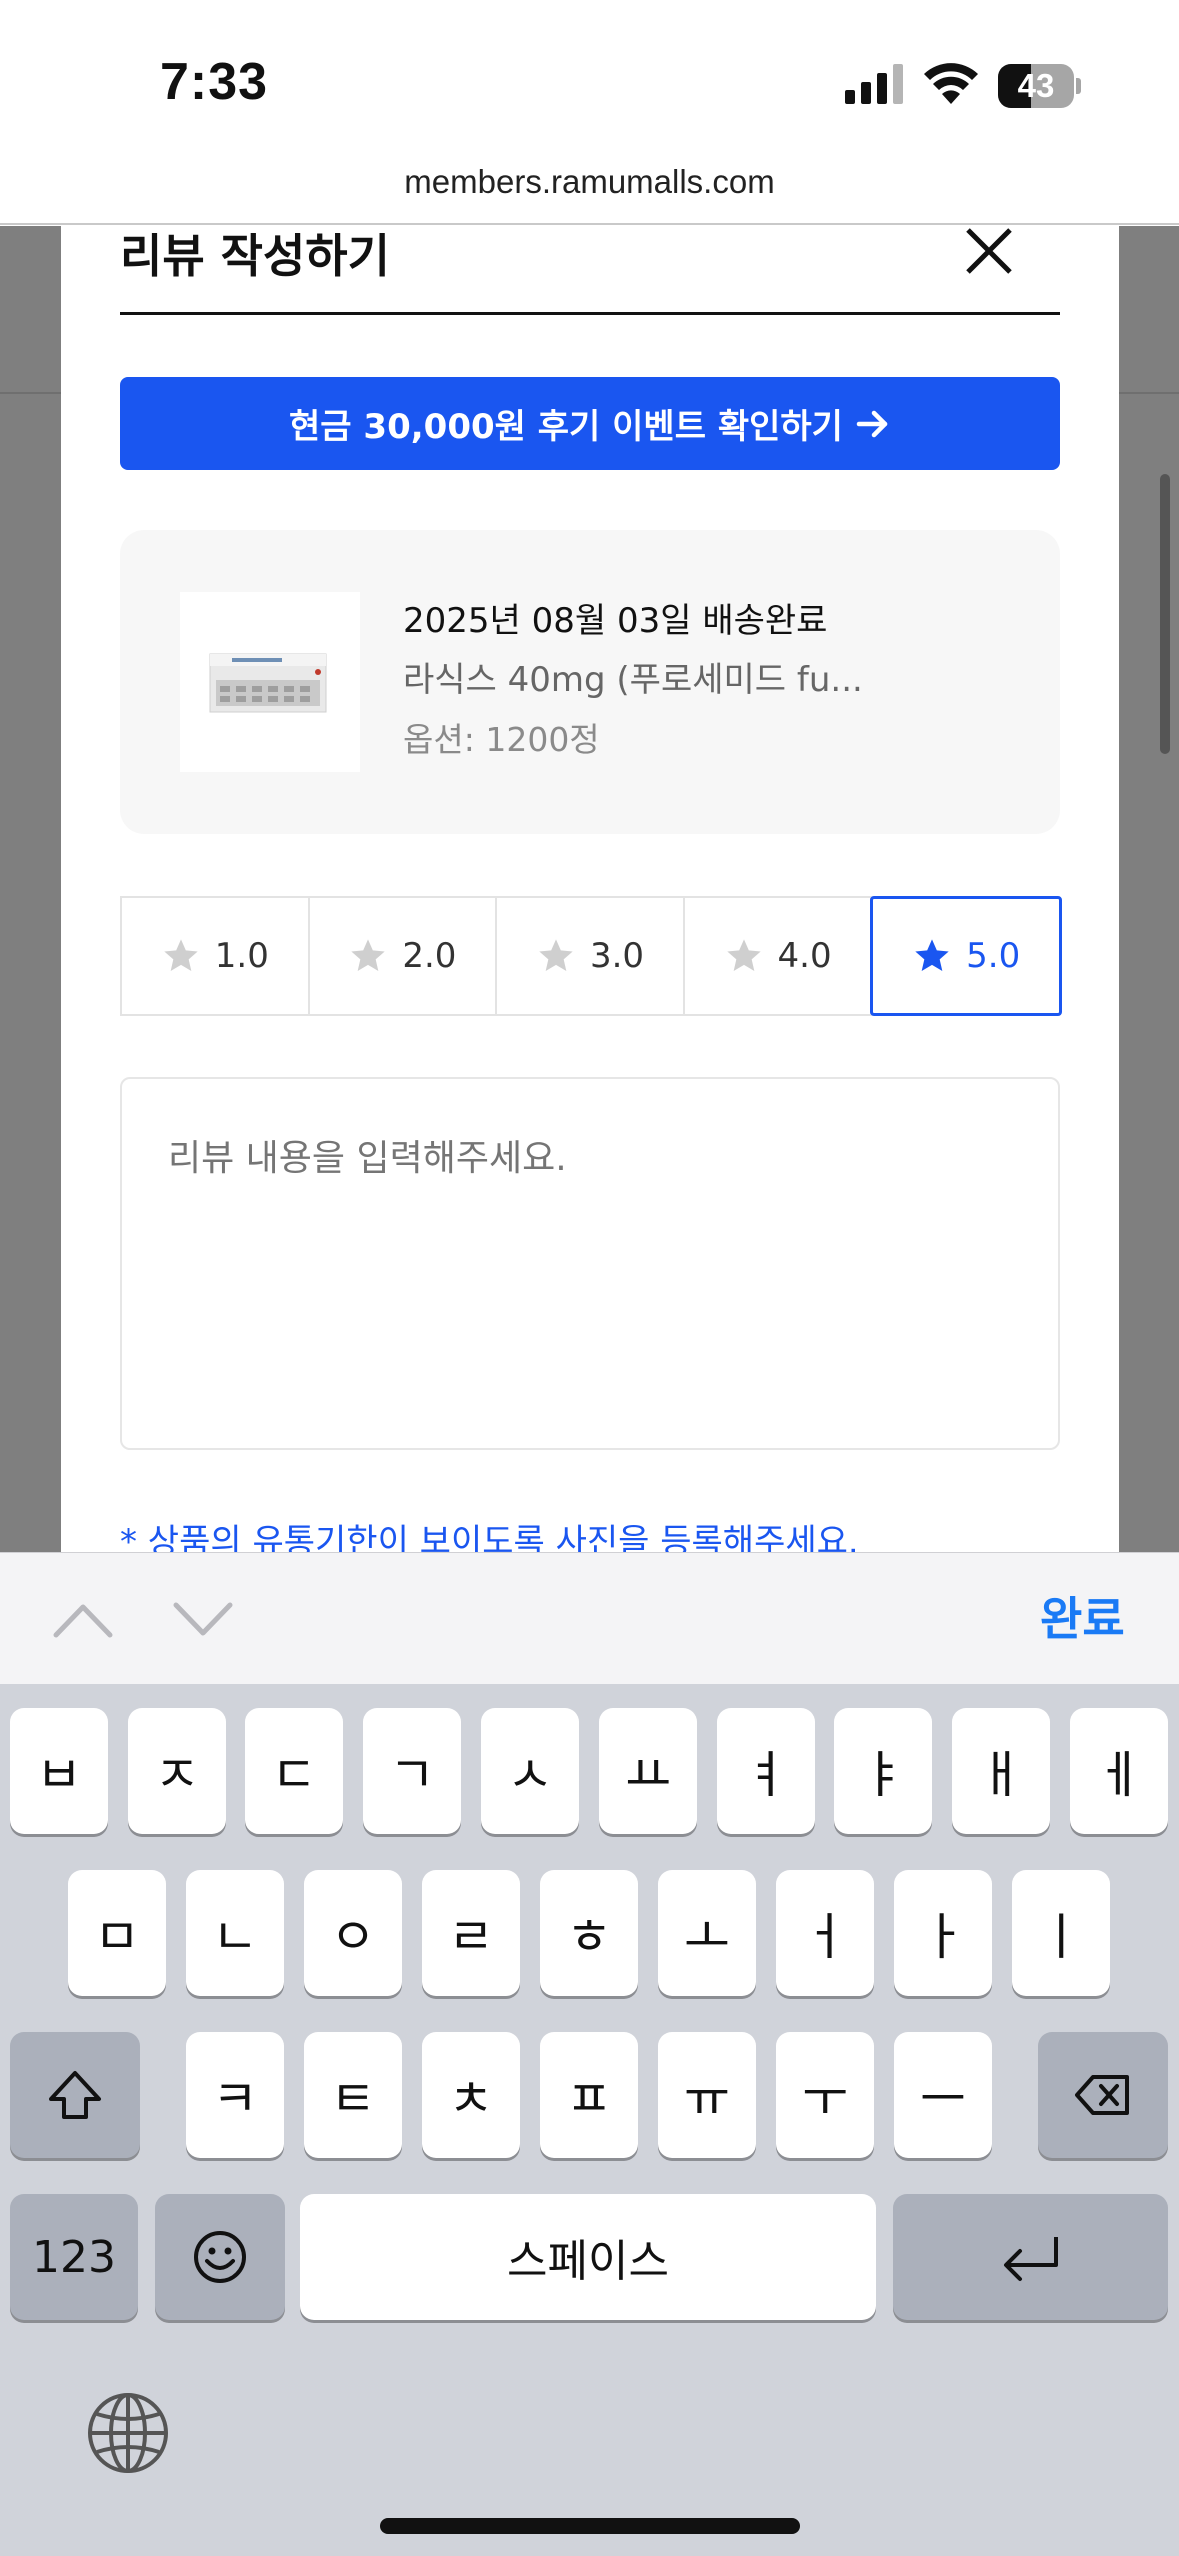 Image resolution: width=1179 pixels, height=2556 pixels. I want to click on rating-option-5: 5.0, so click(966, 956).